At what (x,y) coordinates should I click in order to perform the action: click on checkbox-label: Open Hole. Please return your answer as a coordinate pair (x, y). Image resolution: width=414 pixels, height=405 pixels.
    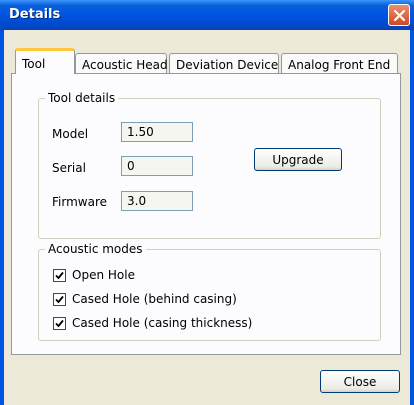
    Looking at the image, I should click on (103, 275).